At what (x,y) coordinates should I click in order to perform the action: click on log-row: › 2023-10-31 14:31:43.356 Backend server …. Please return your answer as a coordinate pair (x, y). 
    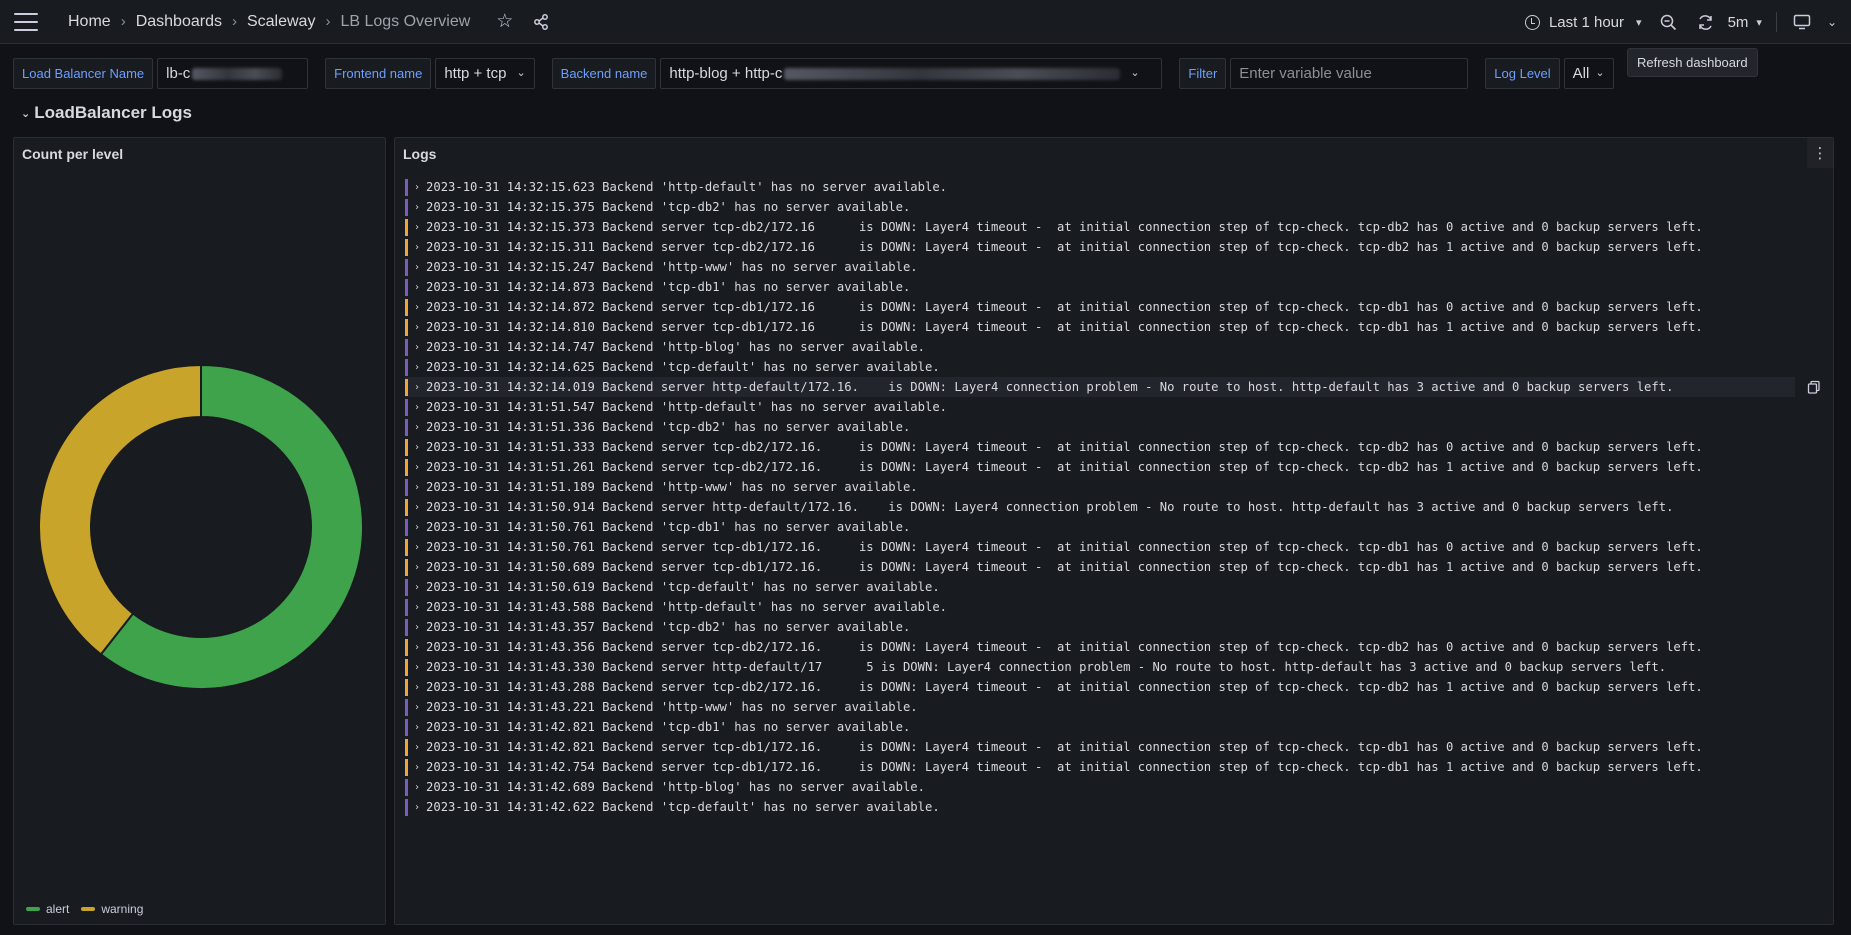
    Looking at the image, I should click on (1115, 647).